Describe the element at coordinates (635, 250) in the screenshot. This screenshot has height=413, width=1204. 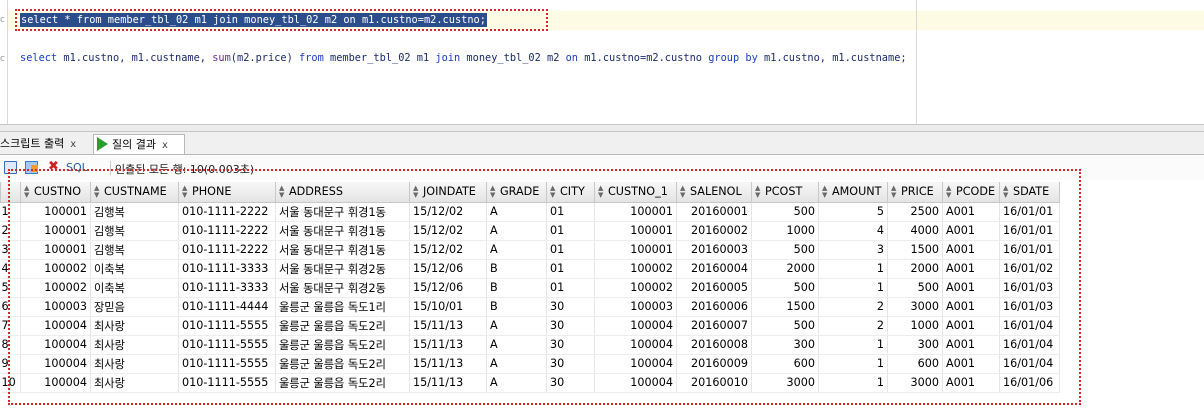
I see `cell-custno-1: 100001` at that location.